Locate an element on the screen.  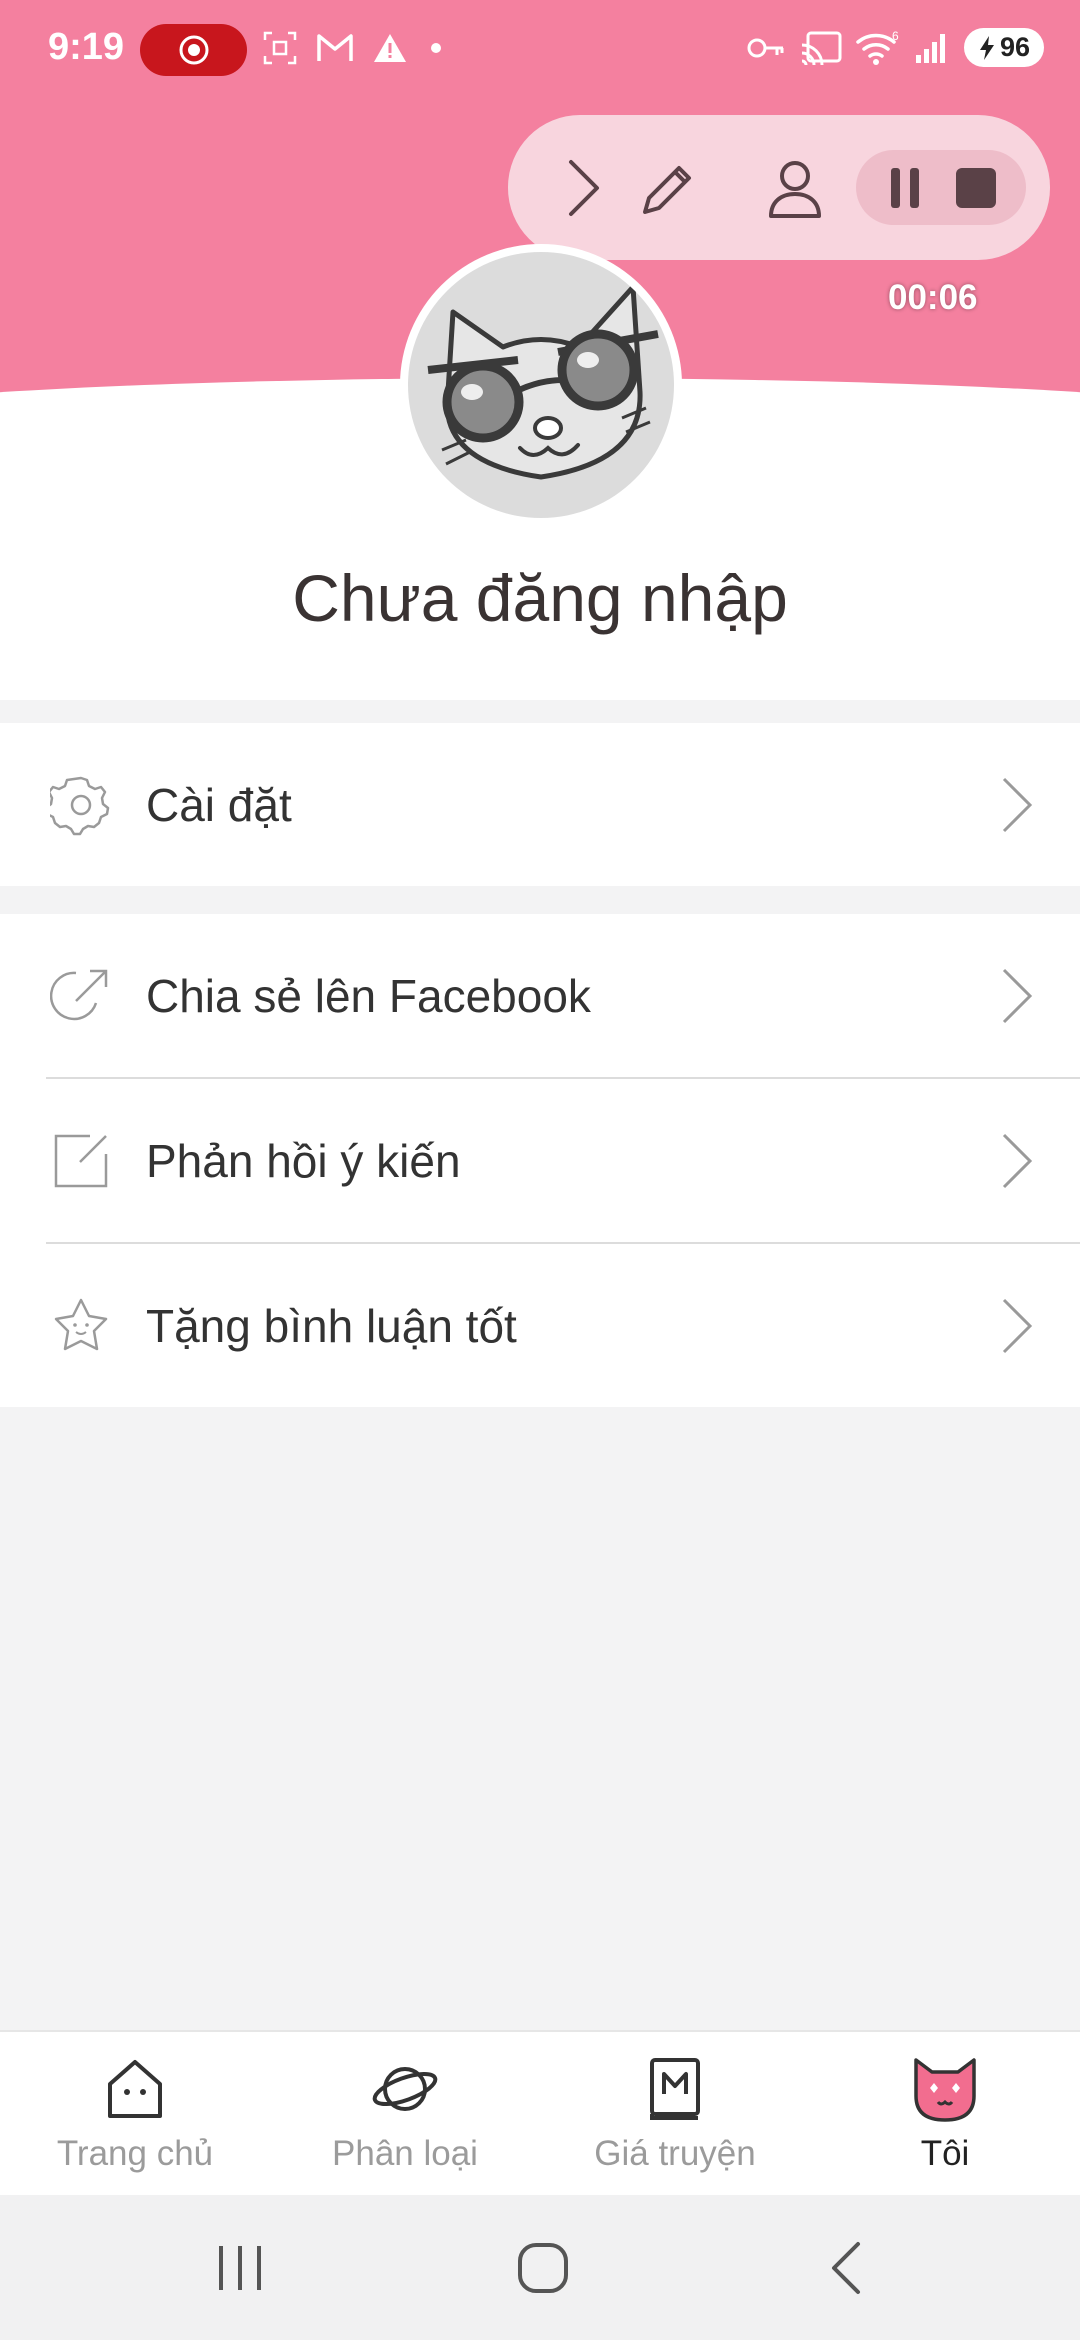
warning-icon is located at coordinates (390, 48).